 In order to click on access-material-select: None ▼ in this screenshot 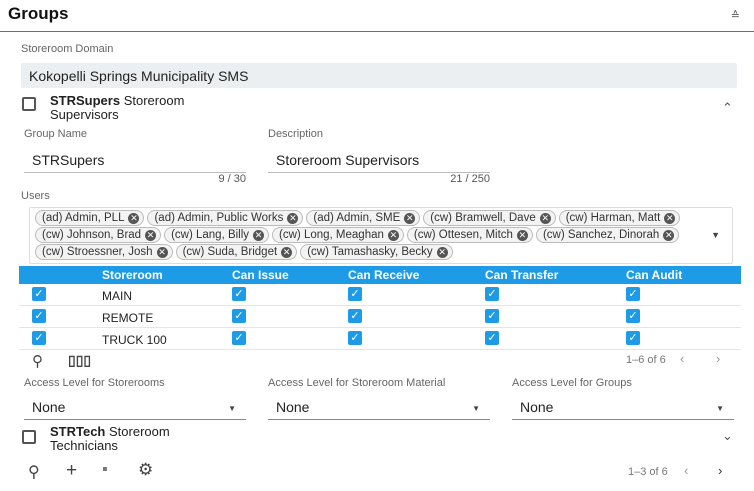, I will do `click(379, 408)`.